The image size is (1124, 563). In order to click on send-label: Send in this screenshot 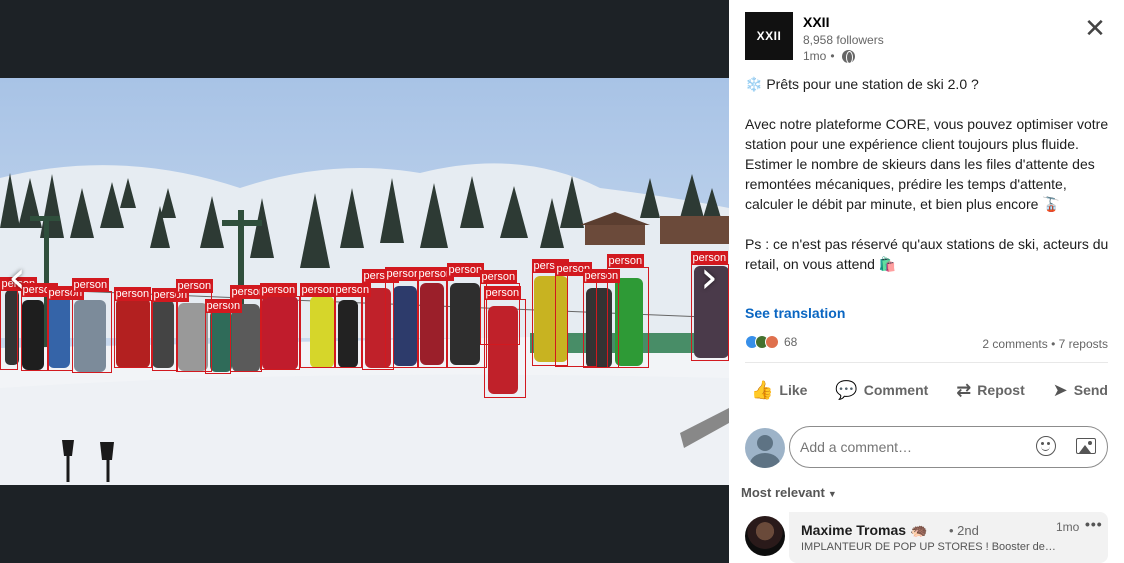, I will do `click(1090, 390)`.